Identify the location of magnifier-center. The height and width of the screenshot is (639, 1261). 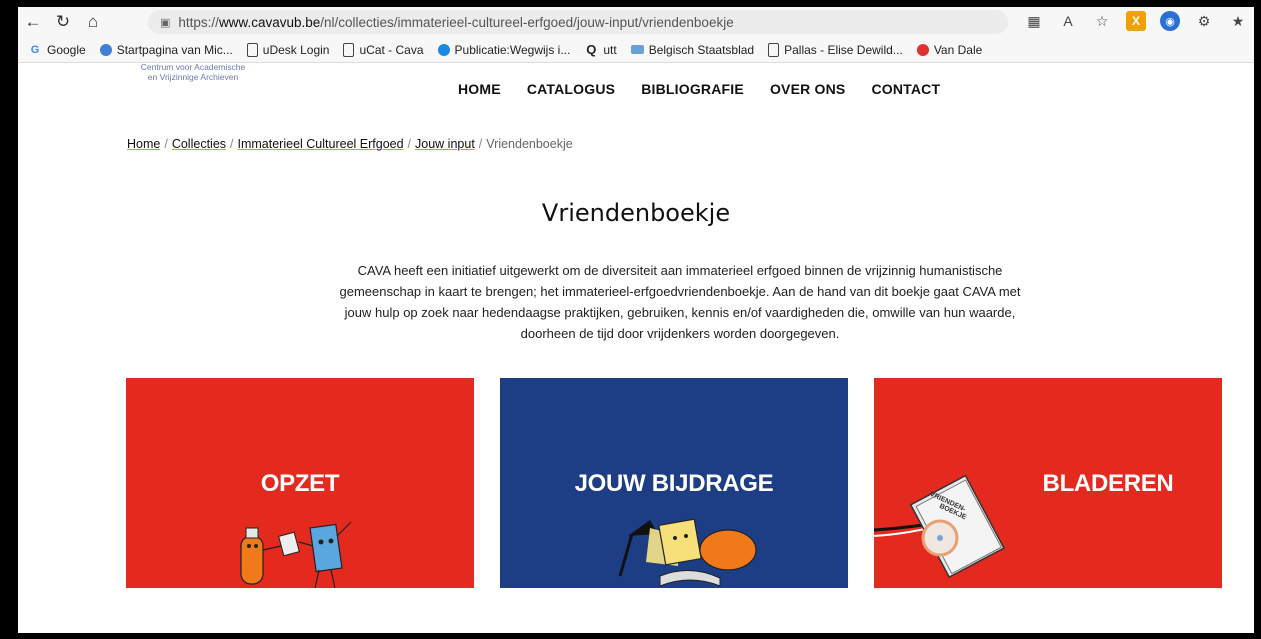
(940, 538).